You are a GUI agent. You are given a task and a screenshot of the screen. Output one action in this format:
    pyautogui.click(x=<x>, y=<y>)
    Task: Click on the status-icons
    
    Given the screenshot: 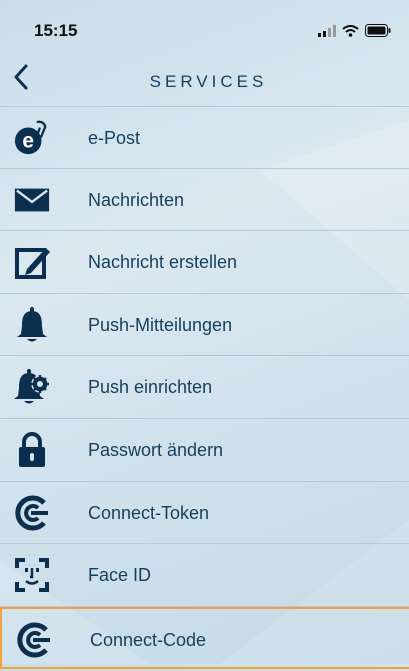 What is the action you would take?
    pyautogui.click(x=354, y=30)
    